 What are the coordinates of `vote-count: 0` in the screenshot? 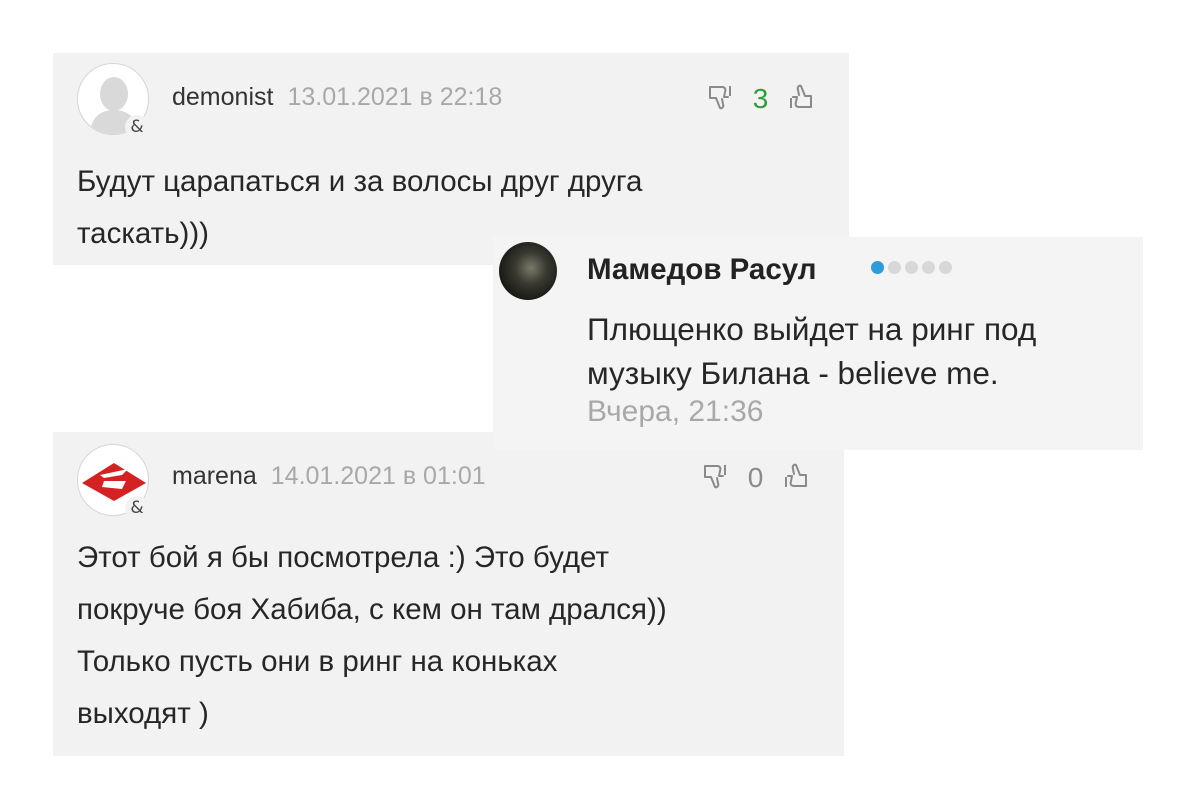 It's located at (755, 477).